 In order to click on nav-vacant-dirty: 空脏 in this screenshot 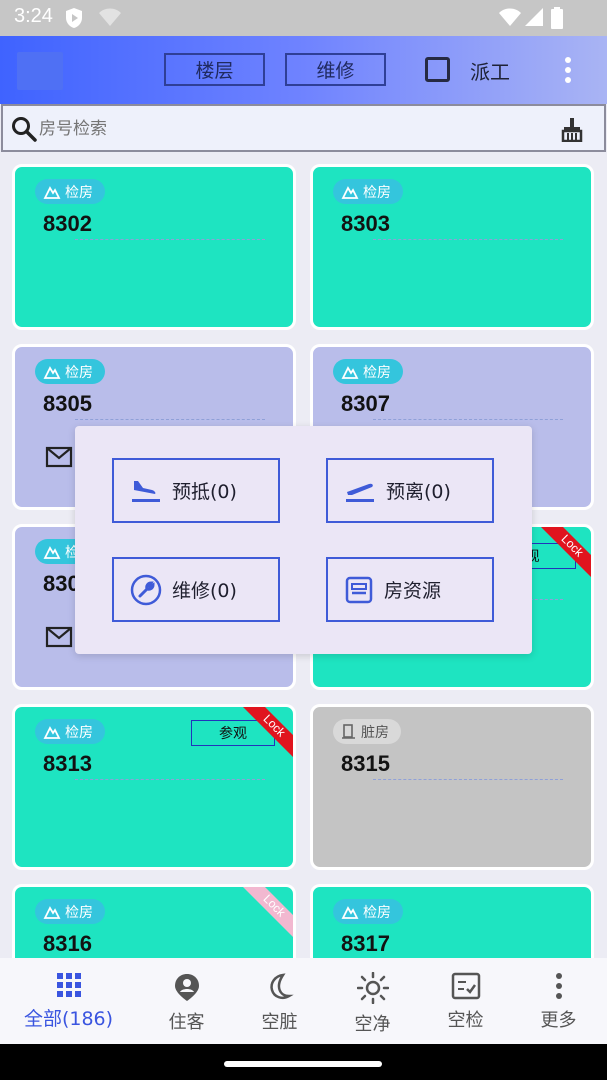, I will do `click(279, 1001)`.